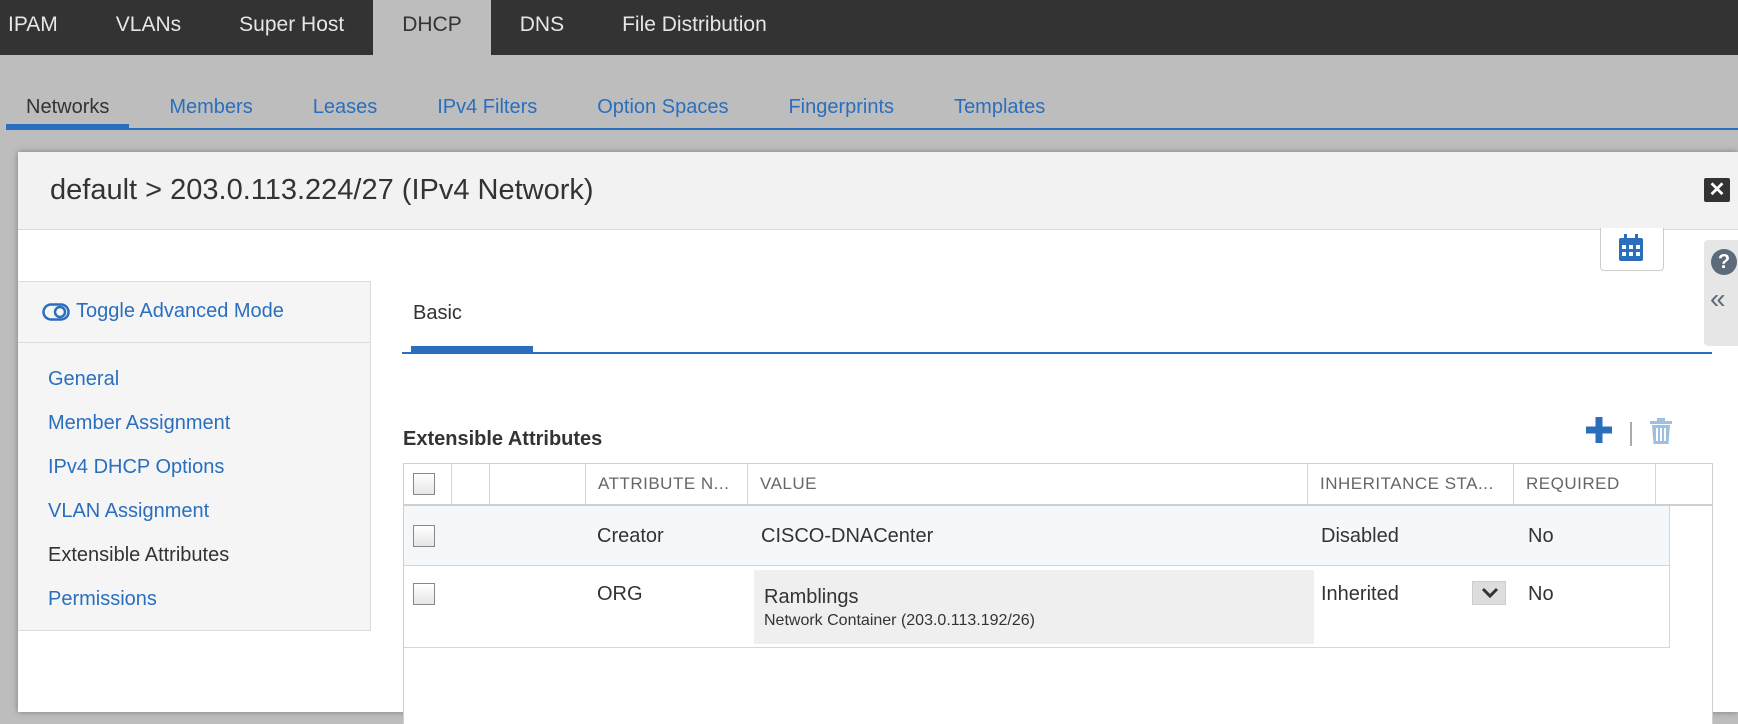 The image size is (1738, 724). Describe the element at coordinates (1028, 484) in the screenshot. I see `column-header-value: VALUE` at that location.